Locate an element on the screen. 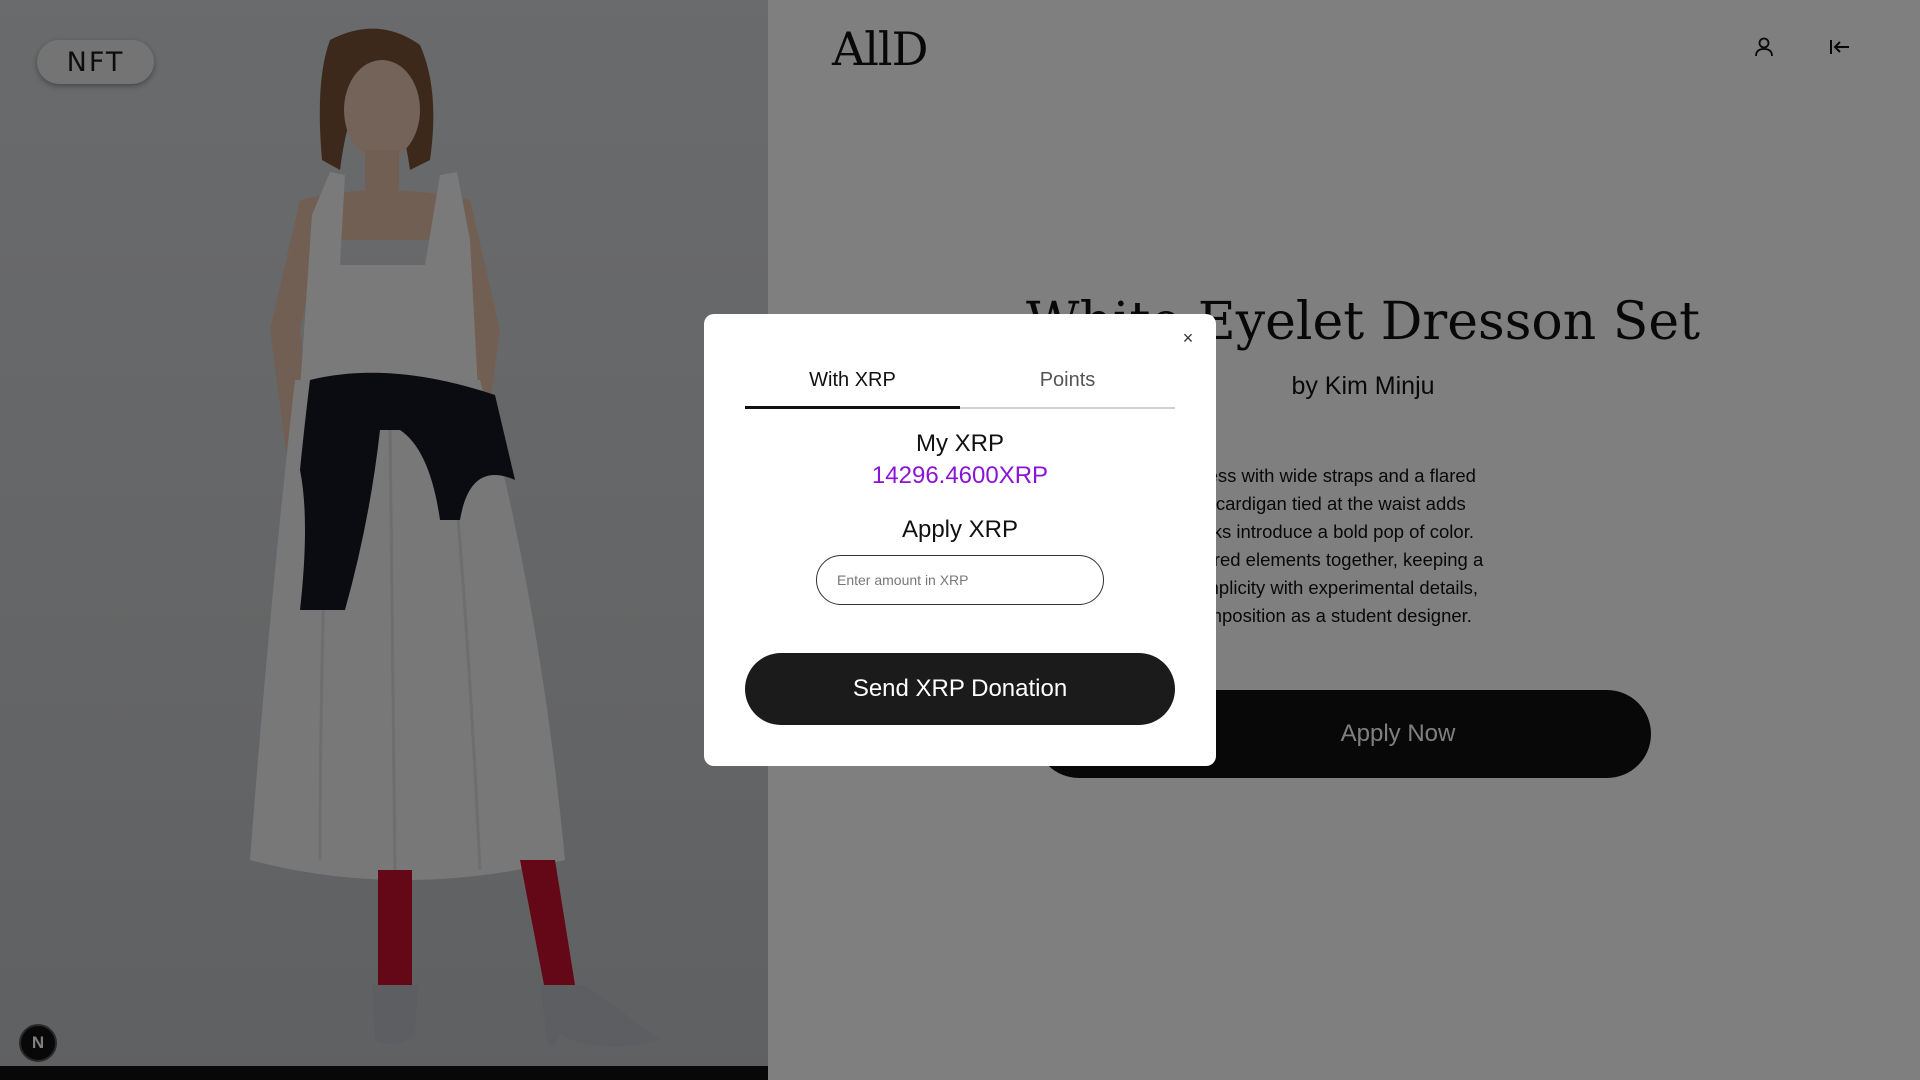 The width and height of the screenshot is (1920, 1080). tab-with-xrp: With XRP is located at coordinates (852, 381).